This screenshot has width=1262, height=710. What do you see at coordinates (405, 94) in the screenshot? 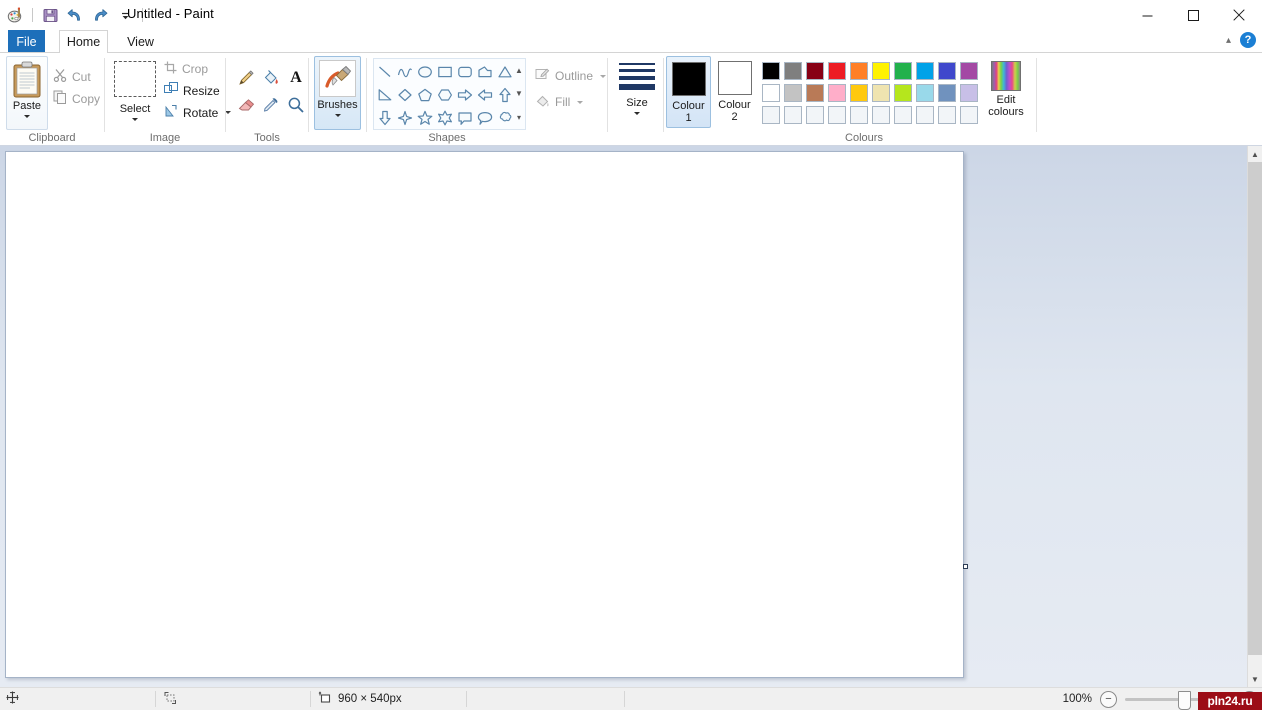
I see `shape-diamond` at bounding box center [405, 94].